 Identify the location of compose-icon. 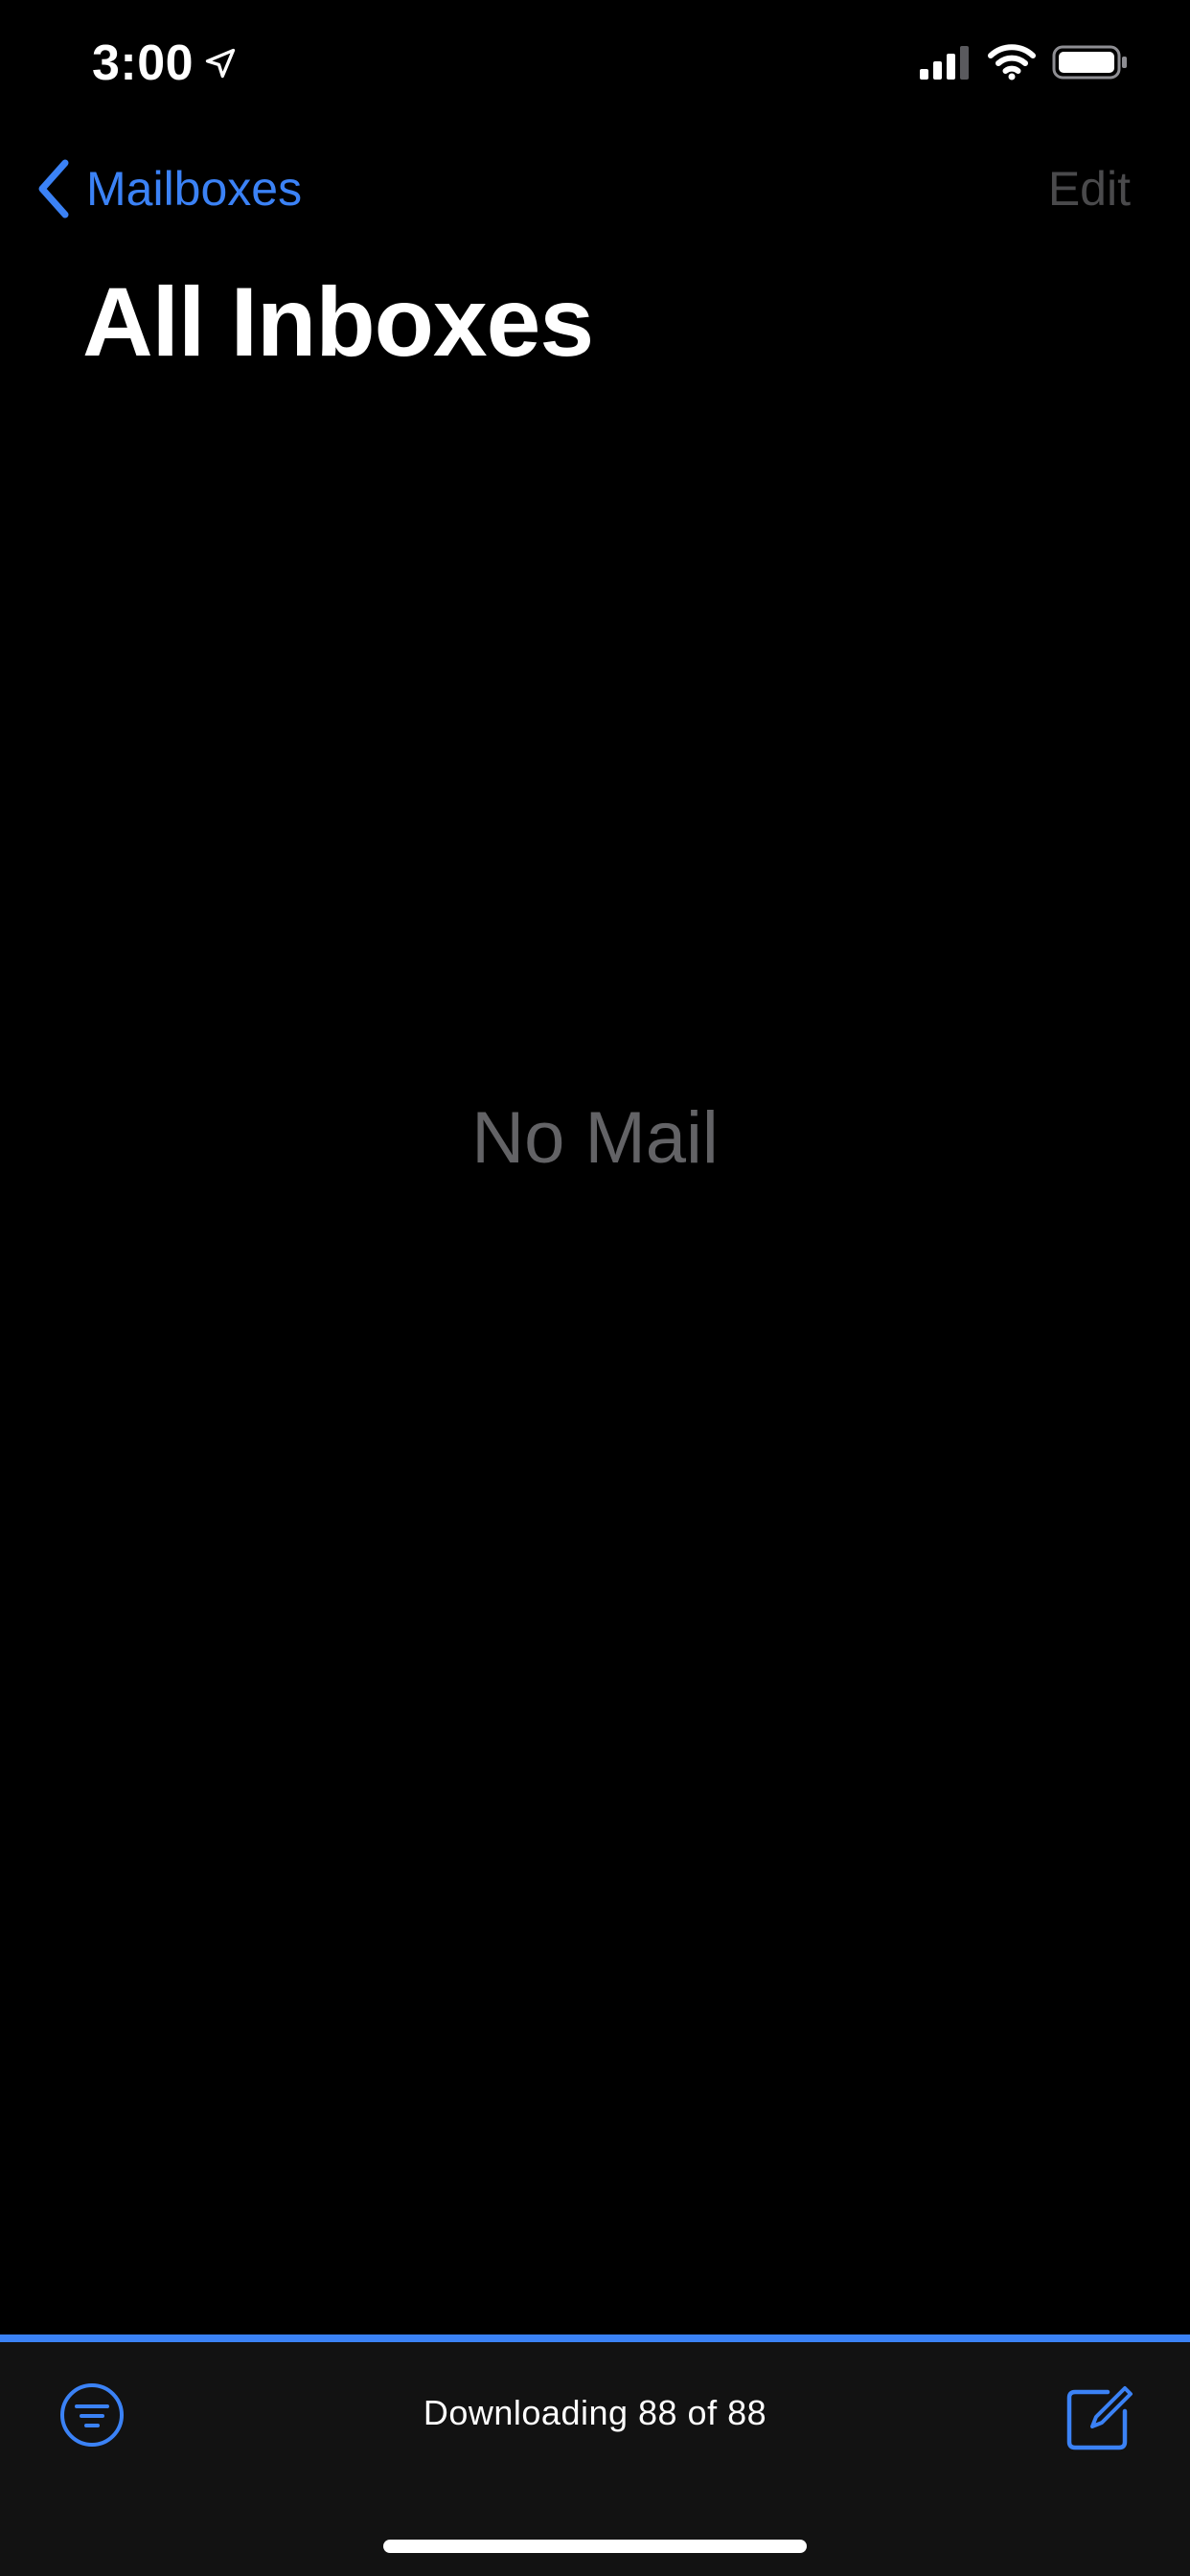
(1100, 2416).